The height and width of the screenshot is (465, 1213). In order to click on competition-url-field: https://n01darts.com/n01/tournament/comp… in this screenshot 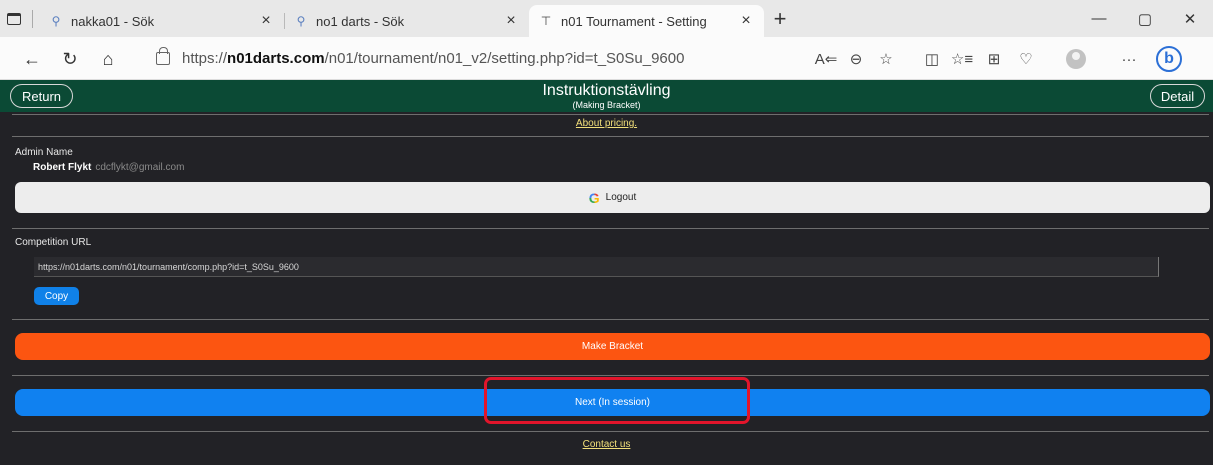, I will do `click(596, 267)`.